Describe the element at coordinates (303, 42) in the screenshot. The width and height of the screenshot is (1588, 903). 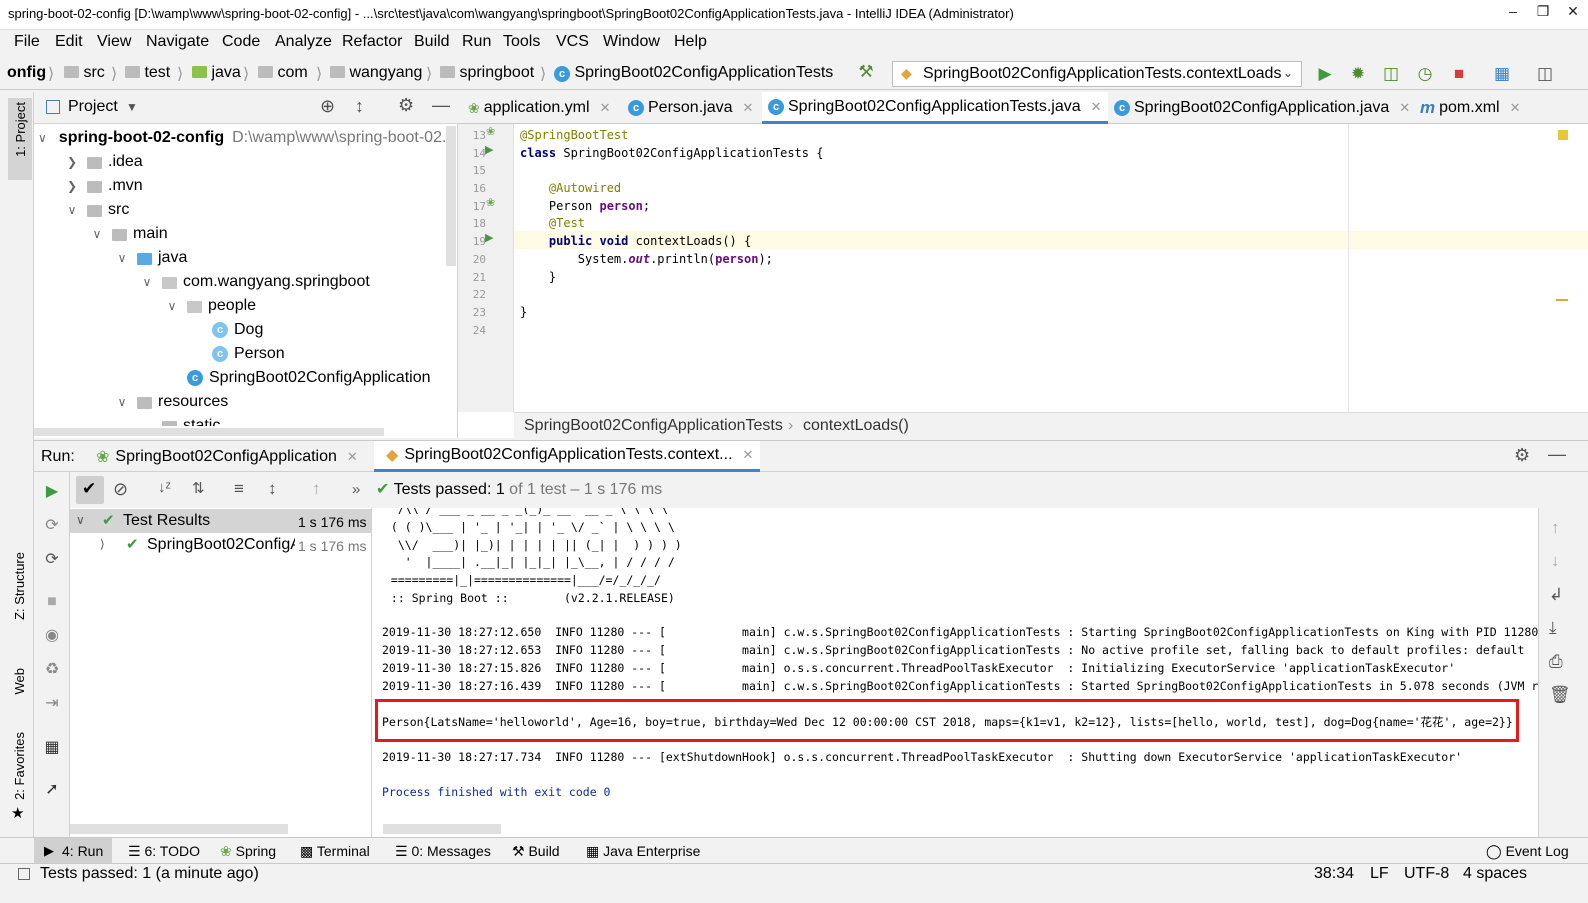
I see `menu-analyze: Analyze` at that location.